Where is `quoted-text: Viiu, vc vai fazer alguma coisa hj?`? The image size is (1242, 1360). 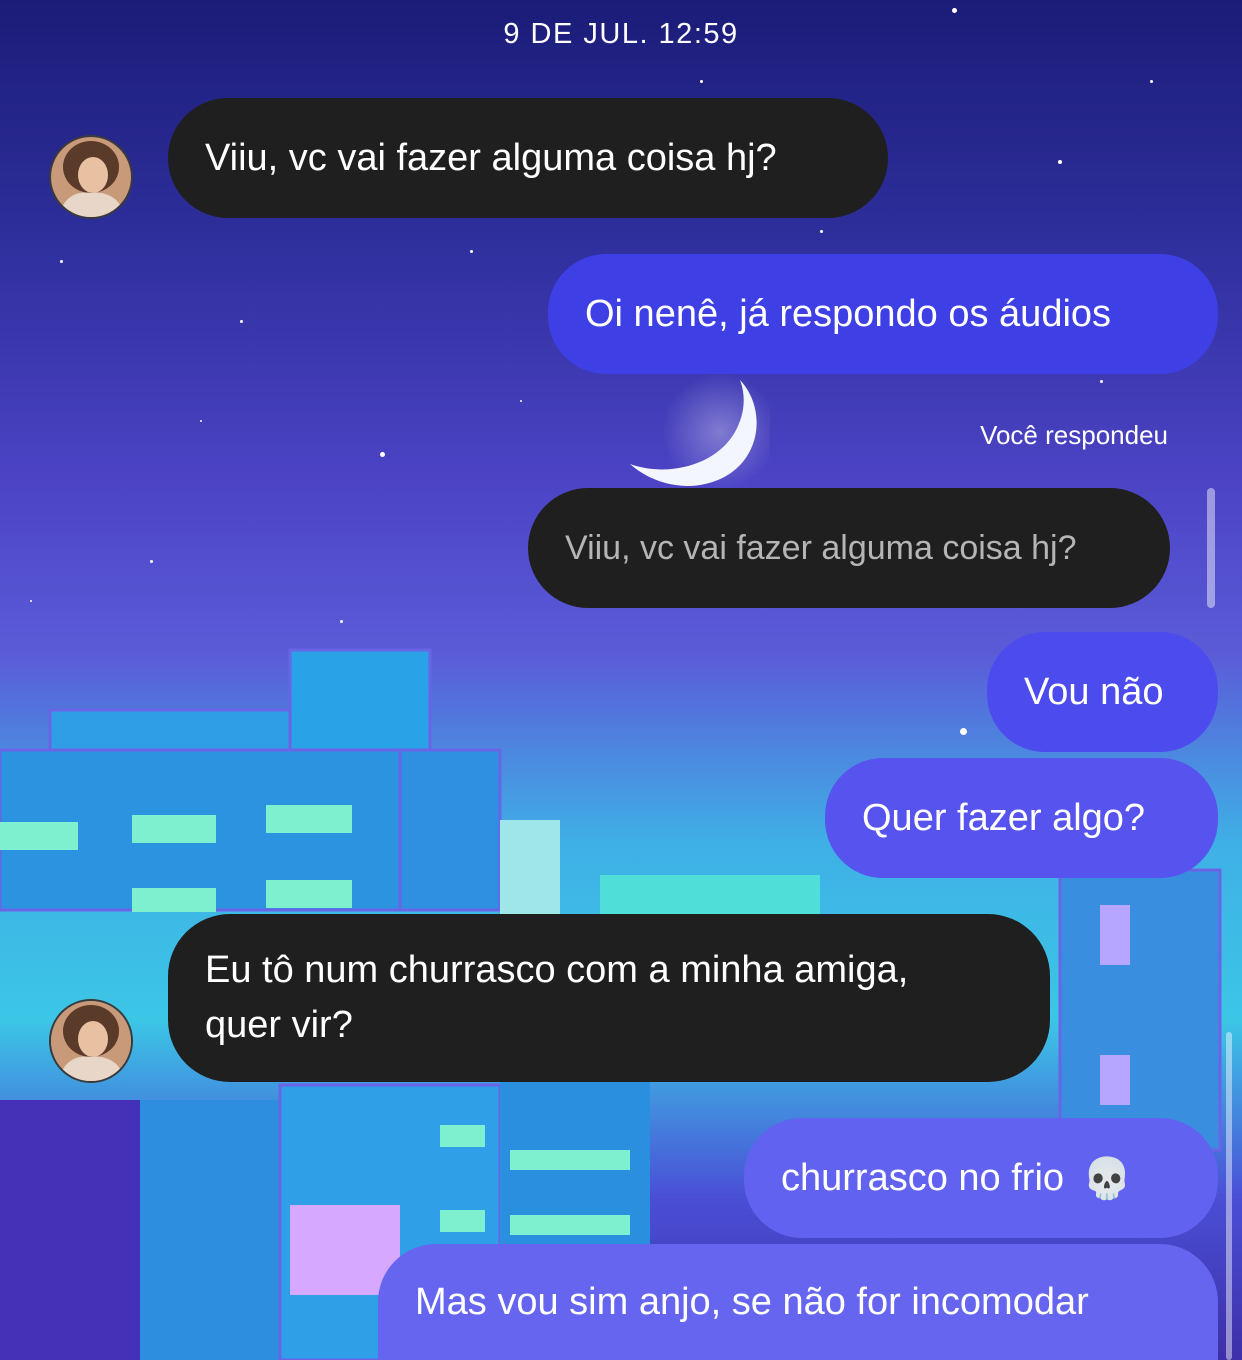 quoted-text: Viiu, vc vai fazer alguma coisa hj? is located at coordinates (821, 547).